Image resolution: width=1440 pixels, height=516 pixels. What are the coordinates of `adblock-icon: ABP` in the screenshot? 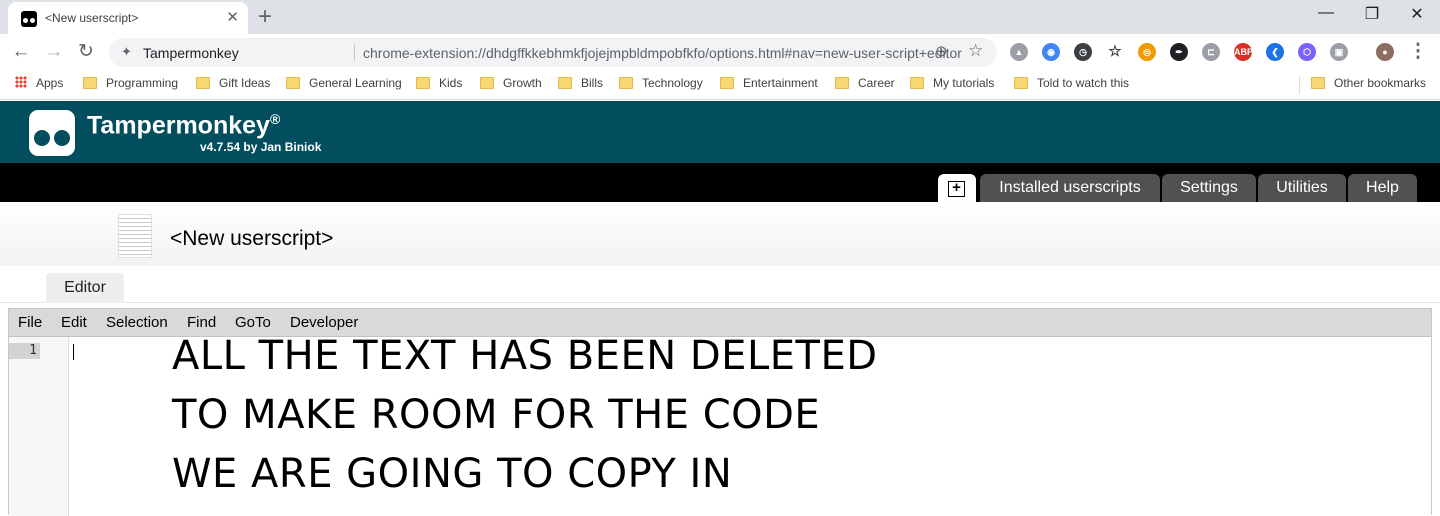 It's located at (1243, 52).